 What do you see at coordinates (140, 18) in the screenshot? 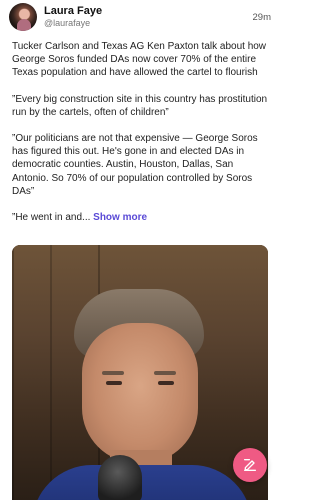
I see `post-header: Laura Faye @laurafaye 29m` at bounding box center [140, 18].